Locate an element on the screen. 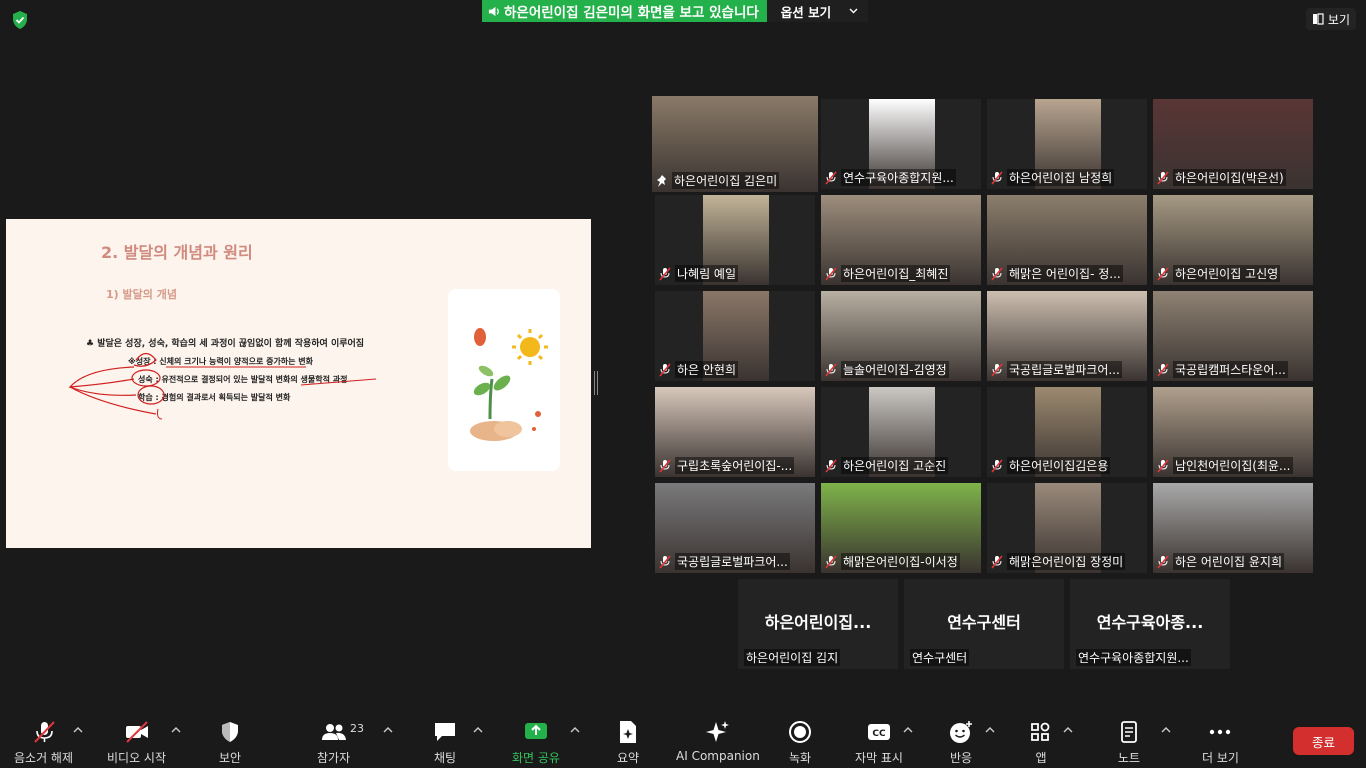 This screenshot has height=768, width=1366. participant-tile: 하은어린이집 남정희 is located at coordinates (1067, 144).